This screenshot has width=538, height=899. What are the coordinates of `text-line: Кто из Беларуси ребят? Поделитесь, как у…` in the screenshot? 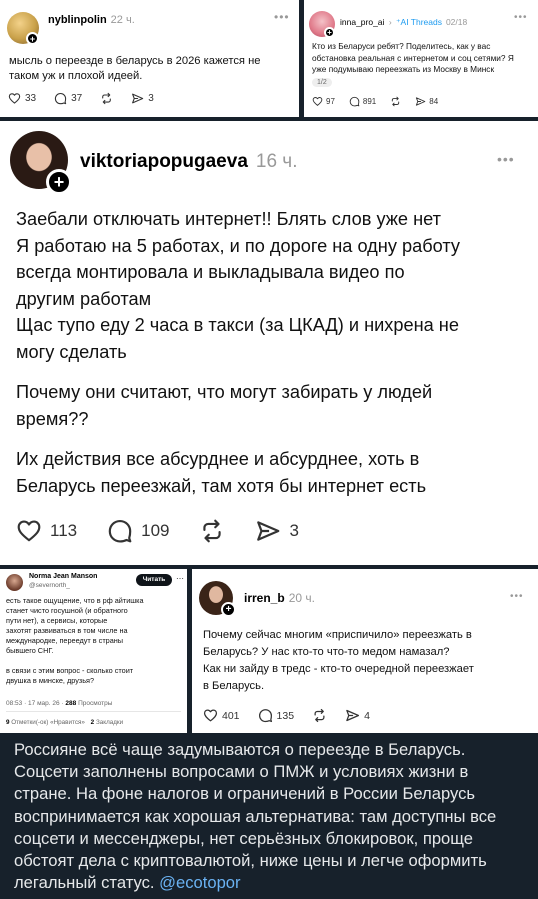 It's located at (401, 46).